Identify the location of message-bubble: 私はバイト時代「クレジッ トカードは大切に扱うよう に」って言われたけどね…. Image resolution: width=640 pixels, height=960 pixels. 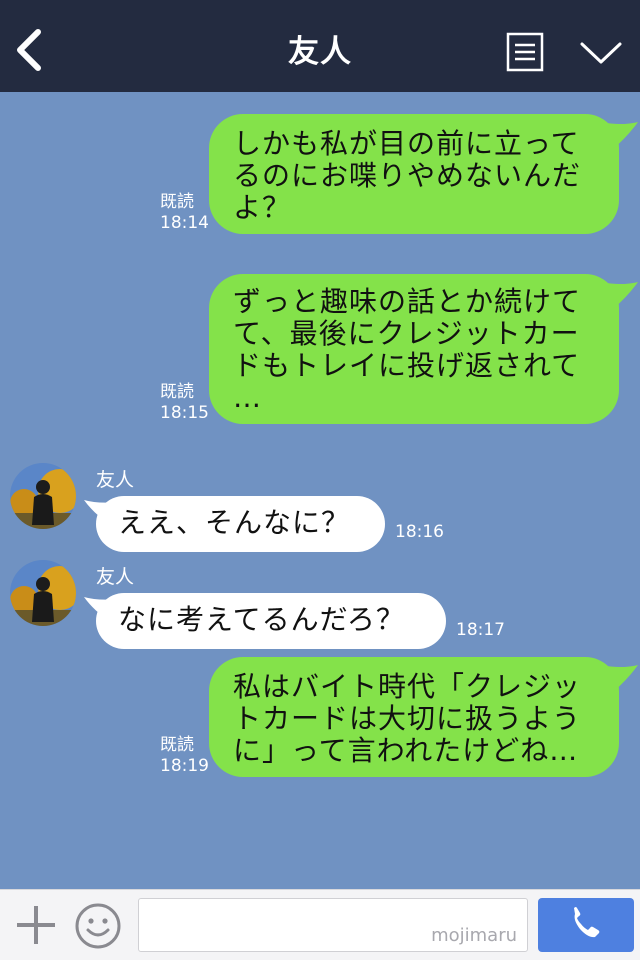
(414, 717).